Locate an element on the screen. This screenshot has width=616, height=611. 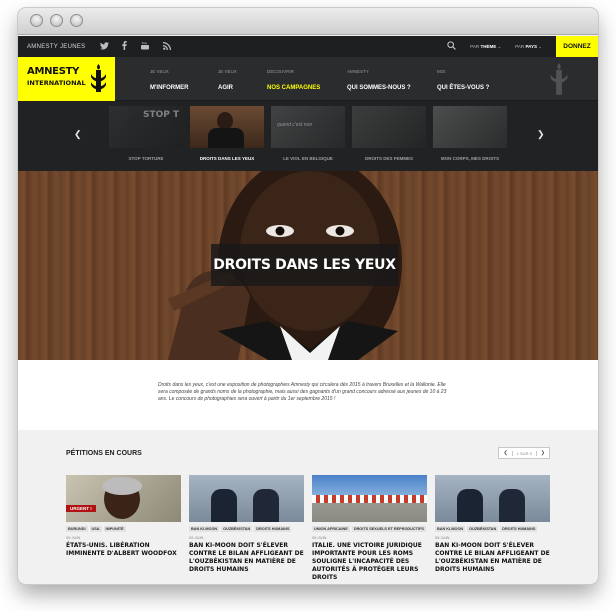
pager-next-icon: ❯ is located at coordinates (543, 453).